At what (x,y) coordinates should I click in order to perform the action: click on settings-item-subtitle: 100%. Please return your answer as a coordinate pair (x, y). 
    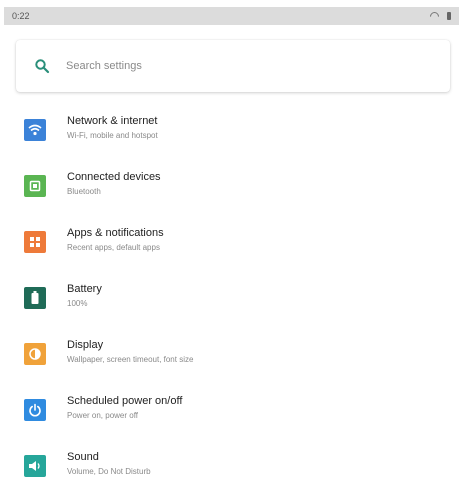
    Looking at the image, I should click on (77, 303).